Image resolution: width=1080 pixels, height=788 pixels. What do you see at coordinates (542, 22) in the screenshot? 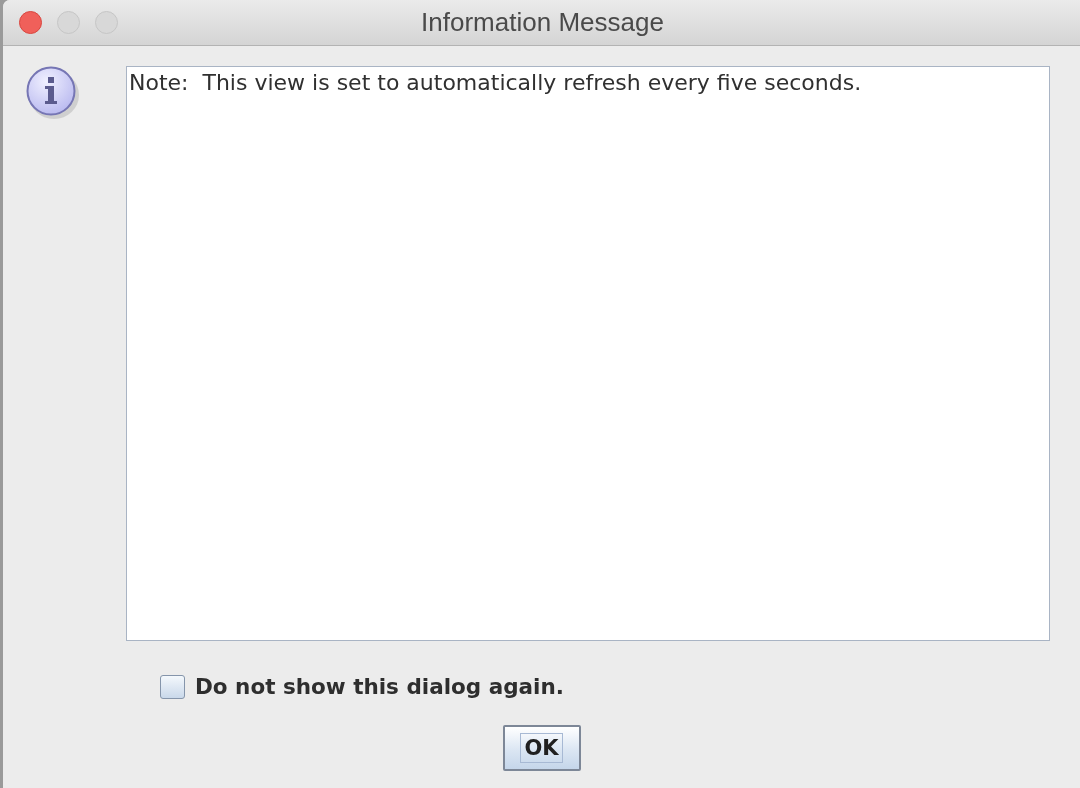
I see `window-title: Information Message` at bounding box center [542, 22].